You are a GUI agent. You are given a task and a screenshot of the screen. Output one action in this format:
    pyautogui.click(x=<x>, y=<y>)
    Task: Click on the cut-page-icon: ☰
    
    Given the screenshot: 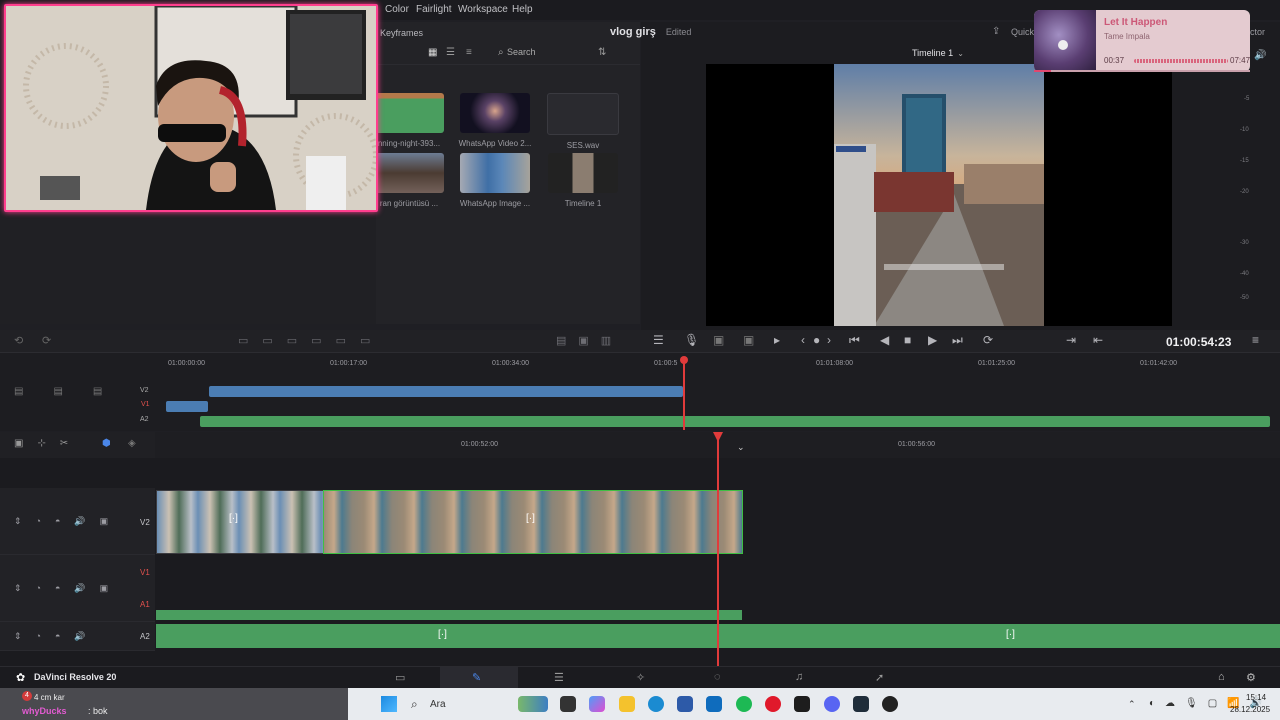 What is the action you would take?
    pyautogui.click(x=559, y=677)
    